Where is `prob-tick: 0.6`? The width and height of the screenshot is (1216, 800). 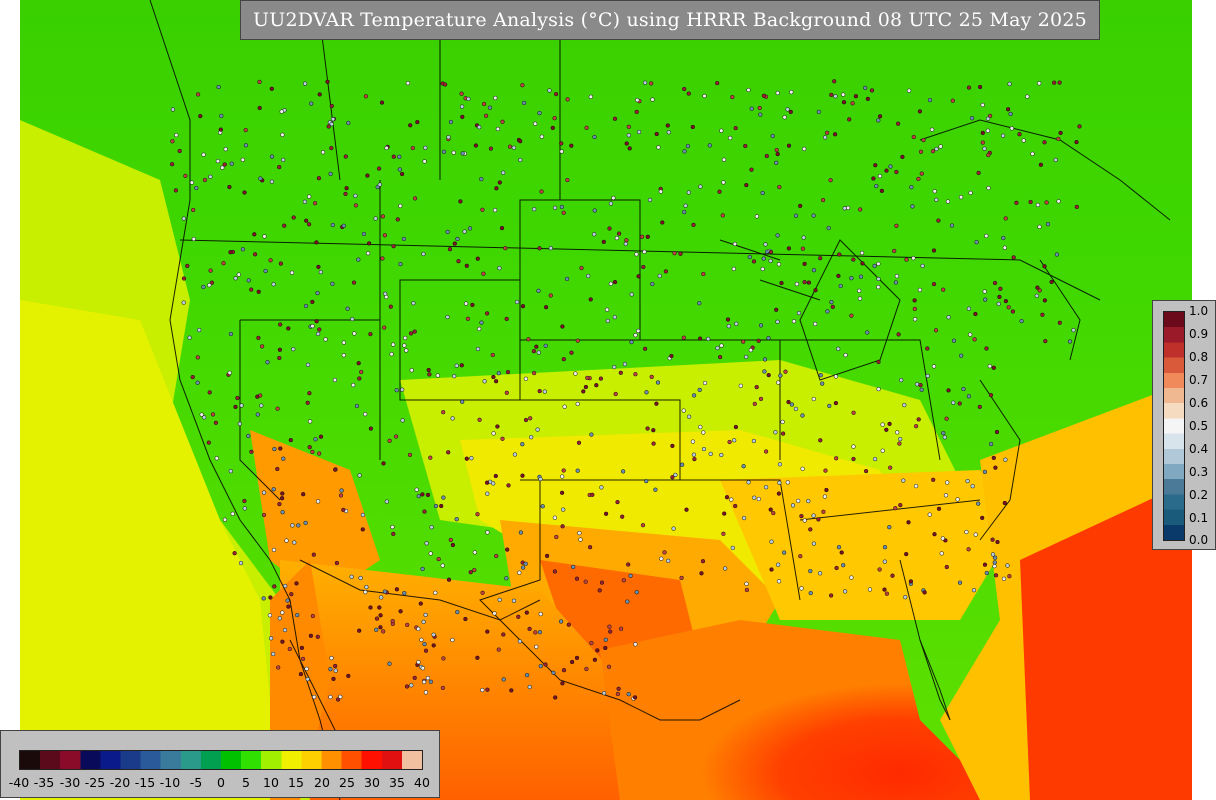 prob-tick: 0.6 is located at coordinates (1199, 403).